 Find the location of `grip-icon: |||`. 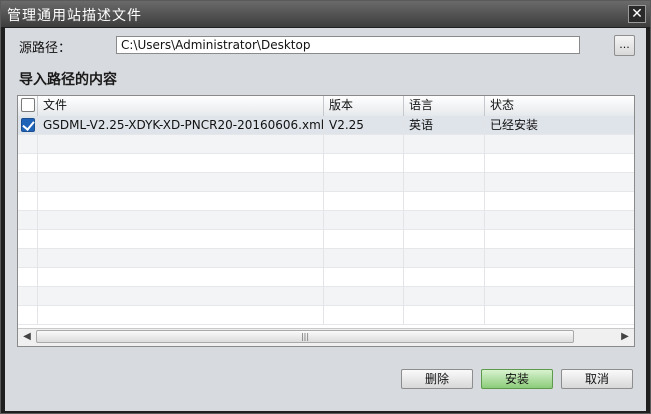

grip-icon: ||| is located at coordinates (305, 336).